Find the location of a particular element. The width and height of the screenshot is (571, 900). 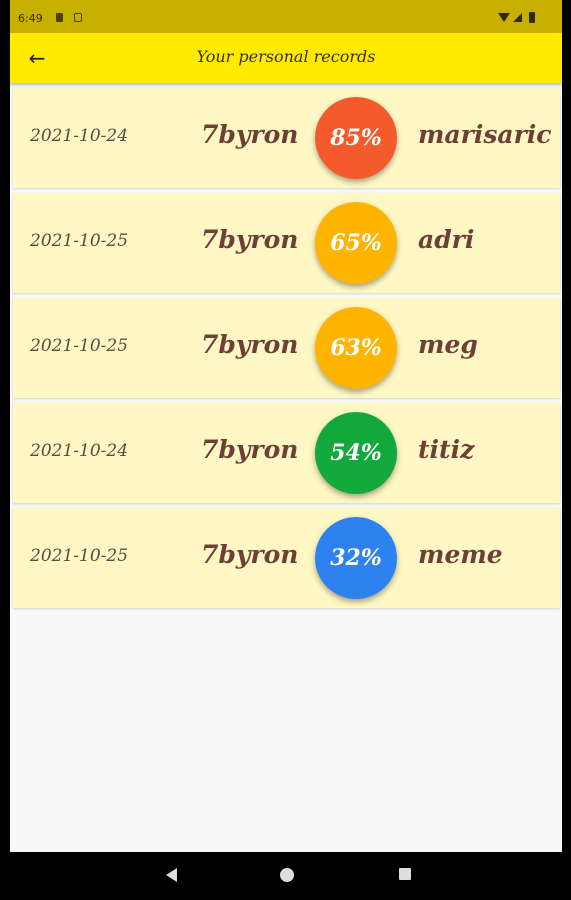

score-badge: 32% is located at coordinates (356, 558).